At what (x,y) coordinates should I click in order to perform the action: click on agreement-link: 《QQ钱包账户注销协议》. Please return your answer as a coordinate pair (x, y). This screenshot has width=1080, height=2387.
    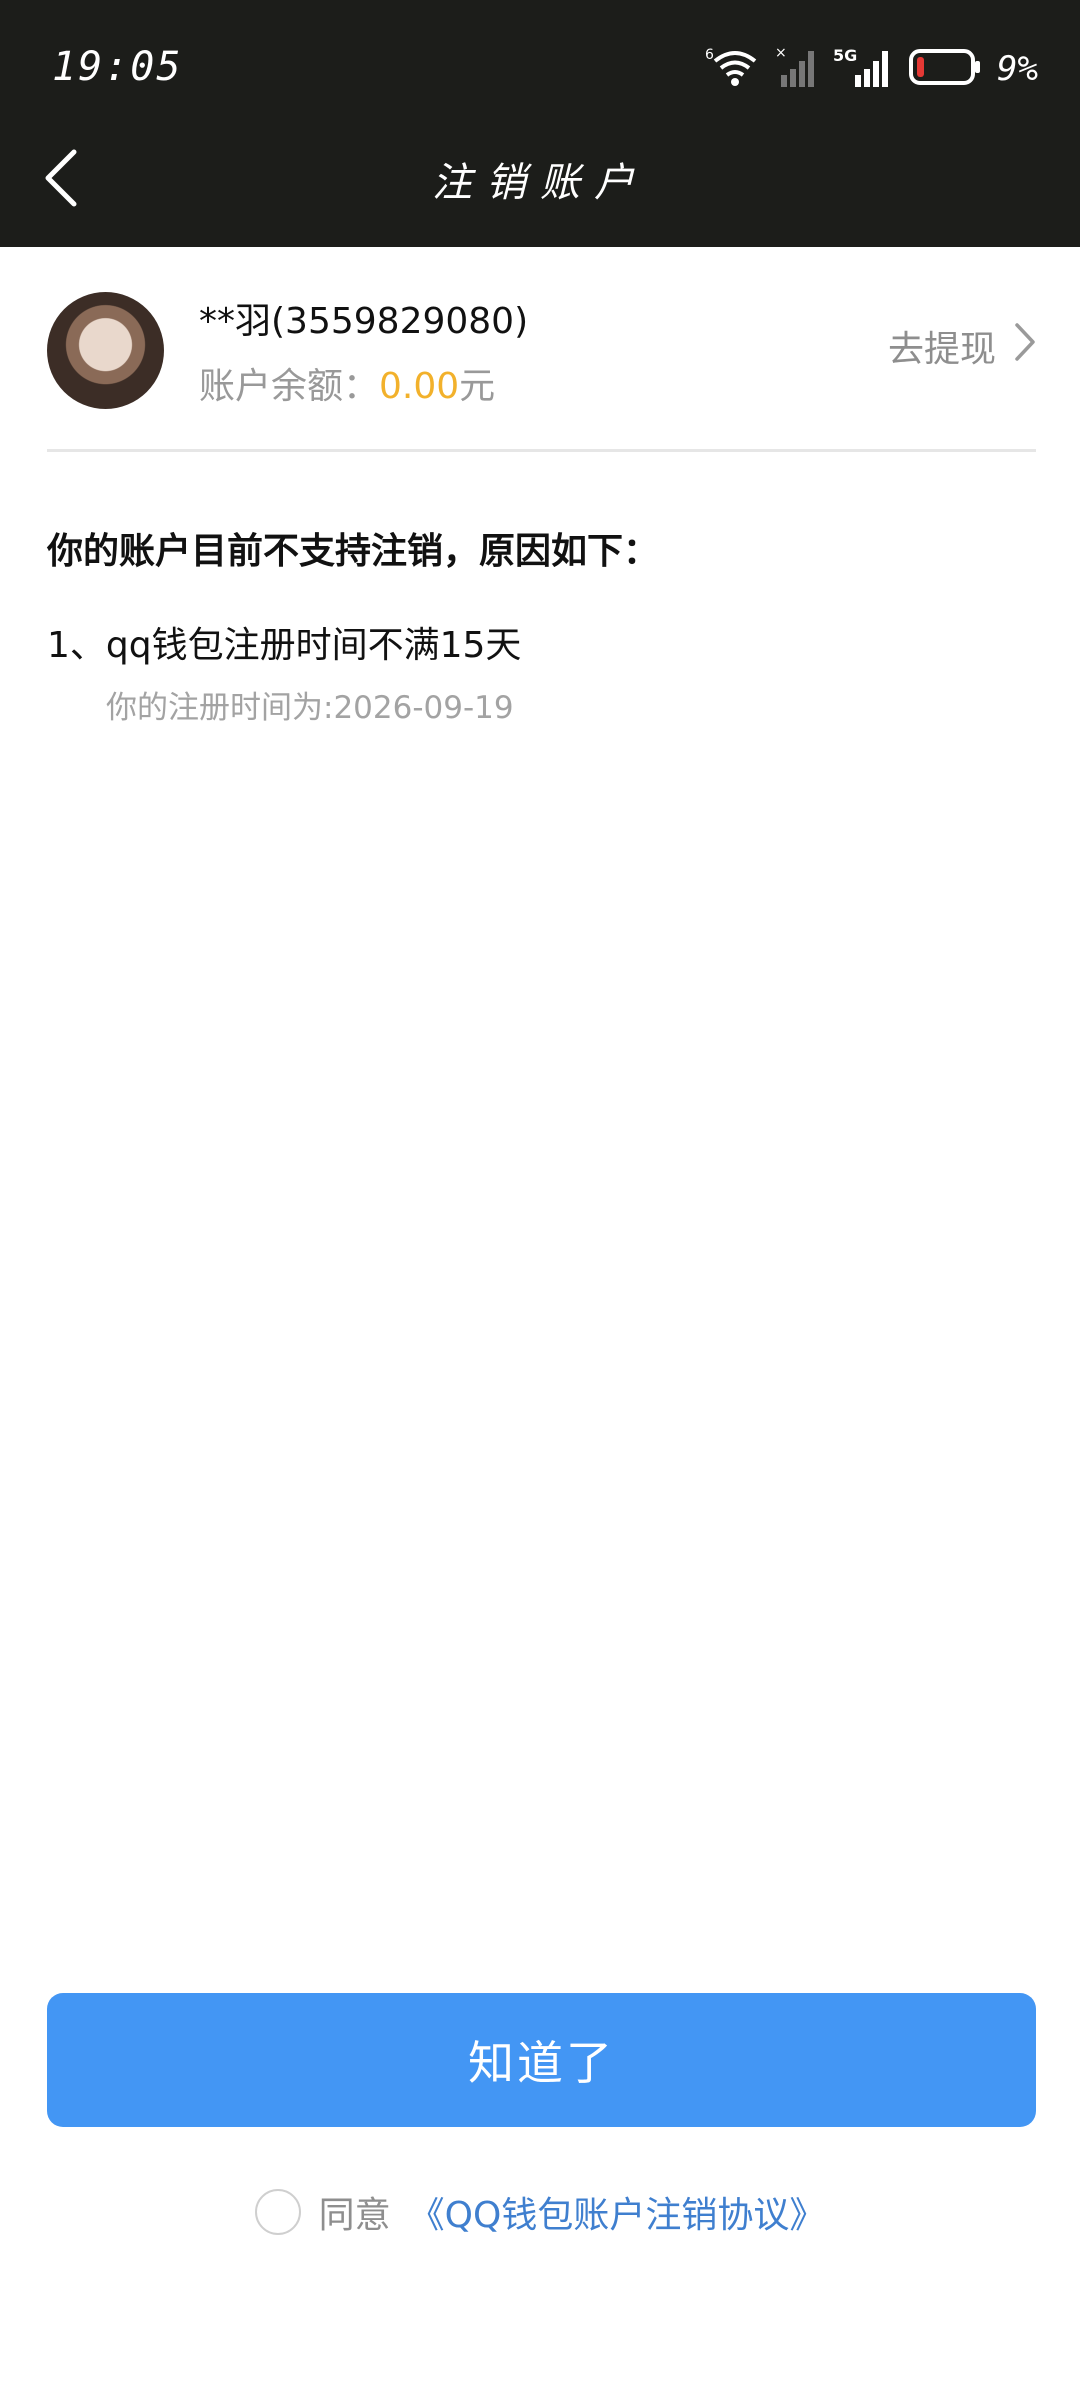
    Looking at the image, I should click on (617, 2212).